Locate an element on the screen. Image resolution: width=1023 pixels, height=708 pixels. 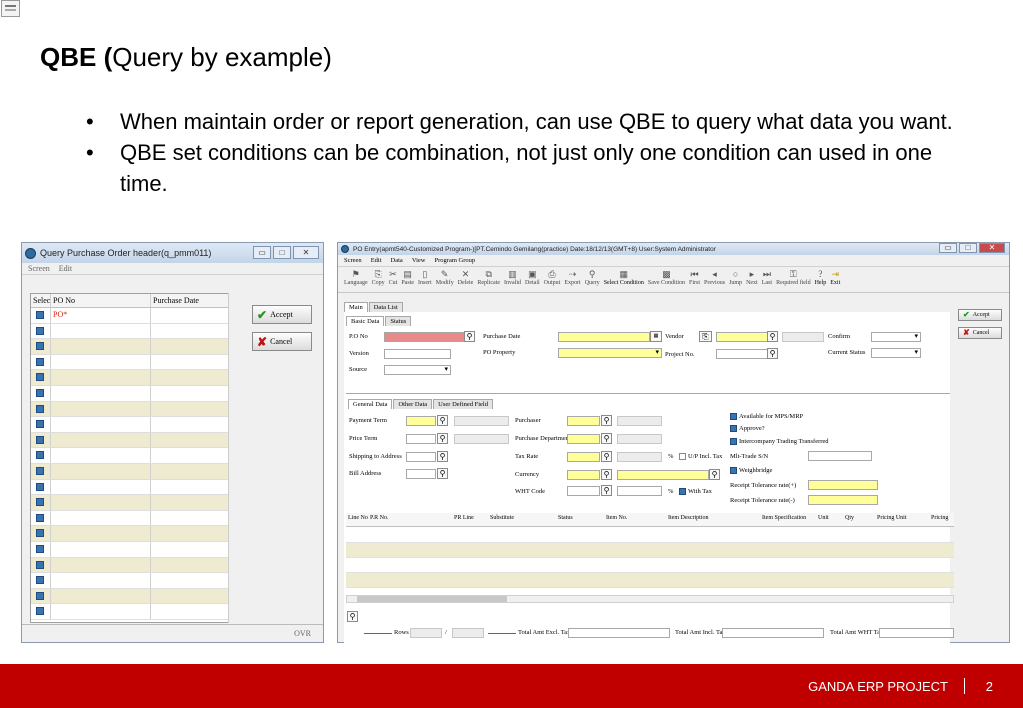
purchase-date-input is located at coordinates (604, 337).